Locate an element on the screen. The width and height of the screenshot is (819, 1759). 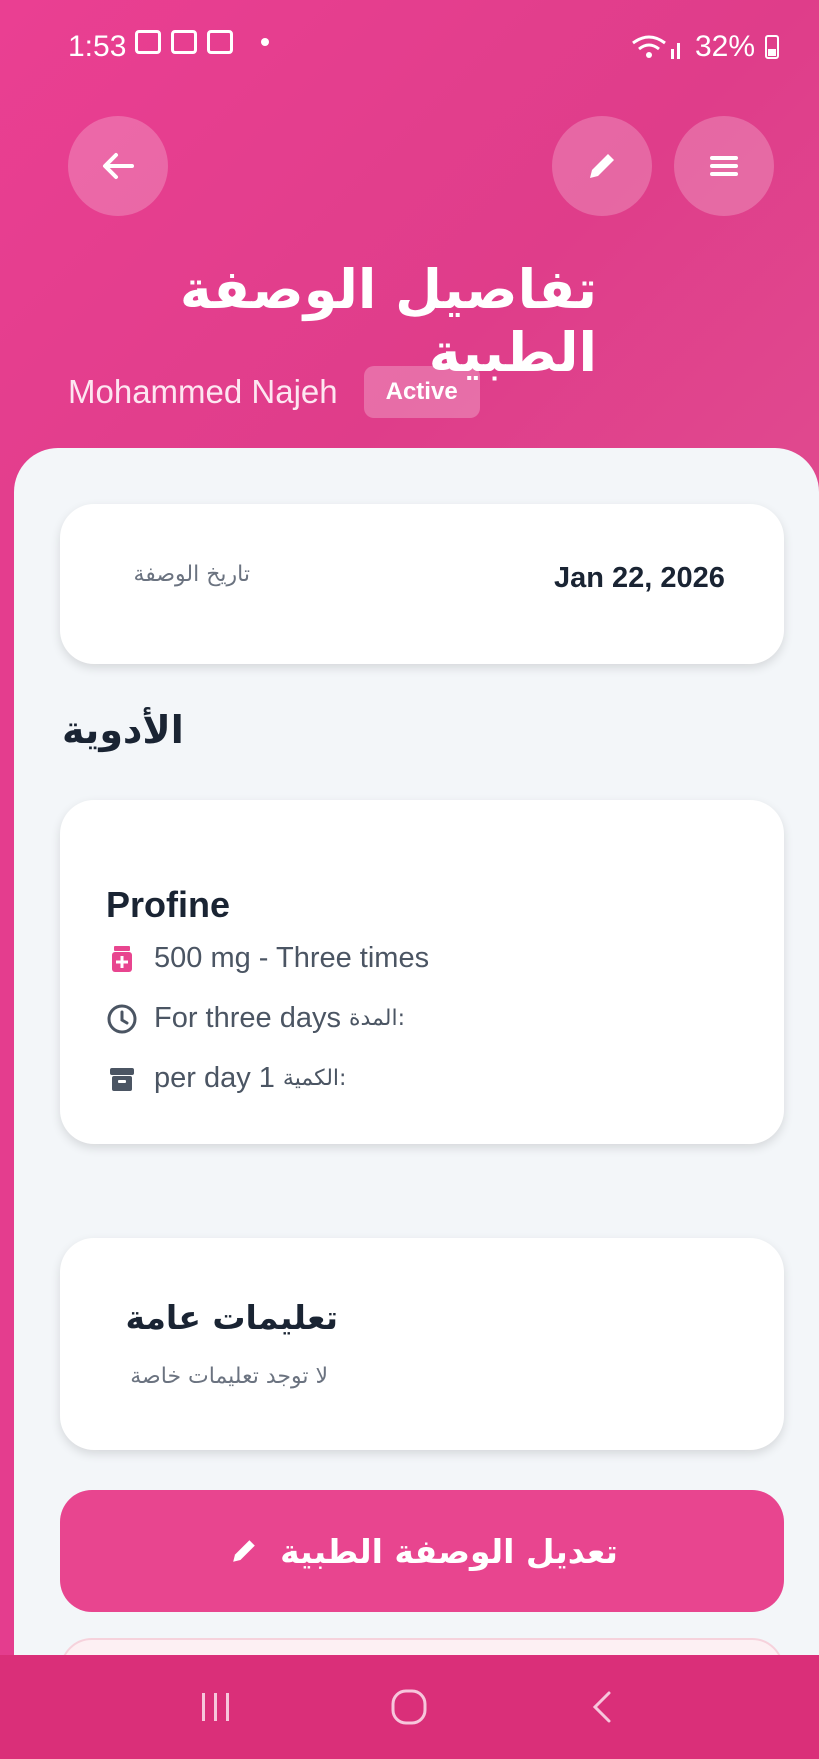
general-instructions-card: تعليمات عامة لا توجد تعليمات خاصة is located at coordinates (422, 1344).